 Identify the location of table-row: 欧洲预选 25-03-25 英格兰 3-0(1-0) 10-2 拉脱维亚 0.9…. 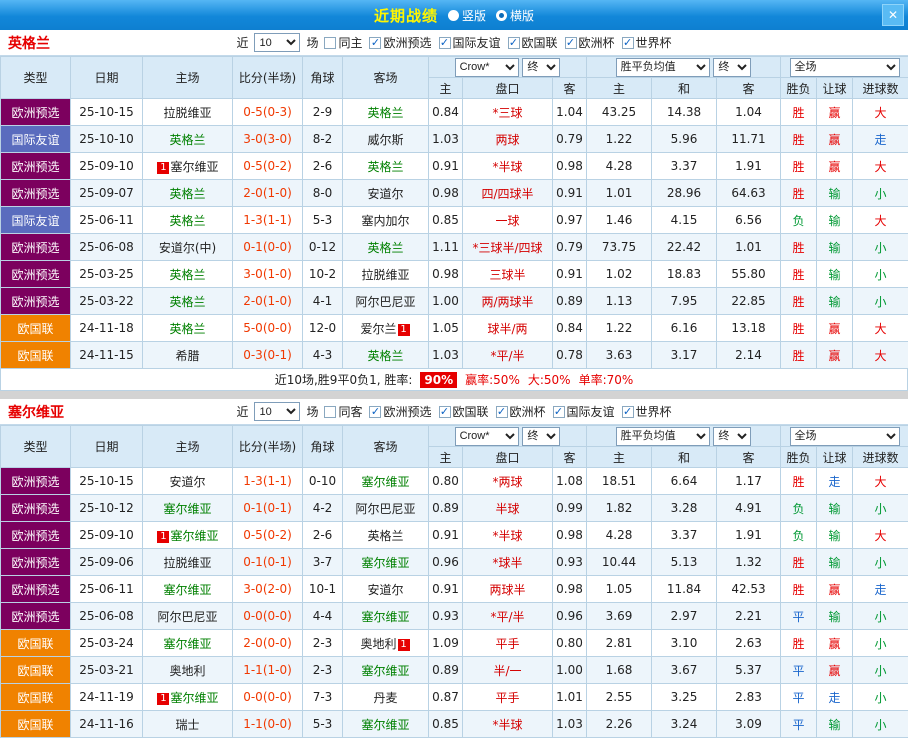
(454, 274).